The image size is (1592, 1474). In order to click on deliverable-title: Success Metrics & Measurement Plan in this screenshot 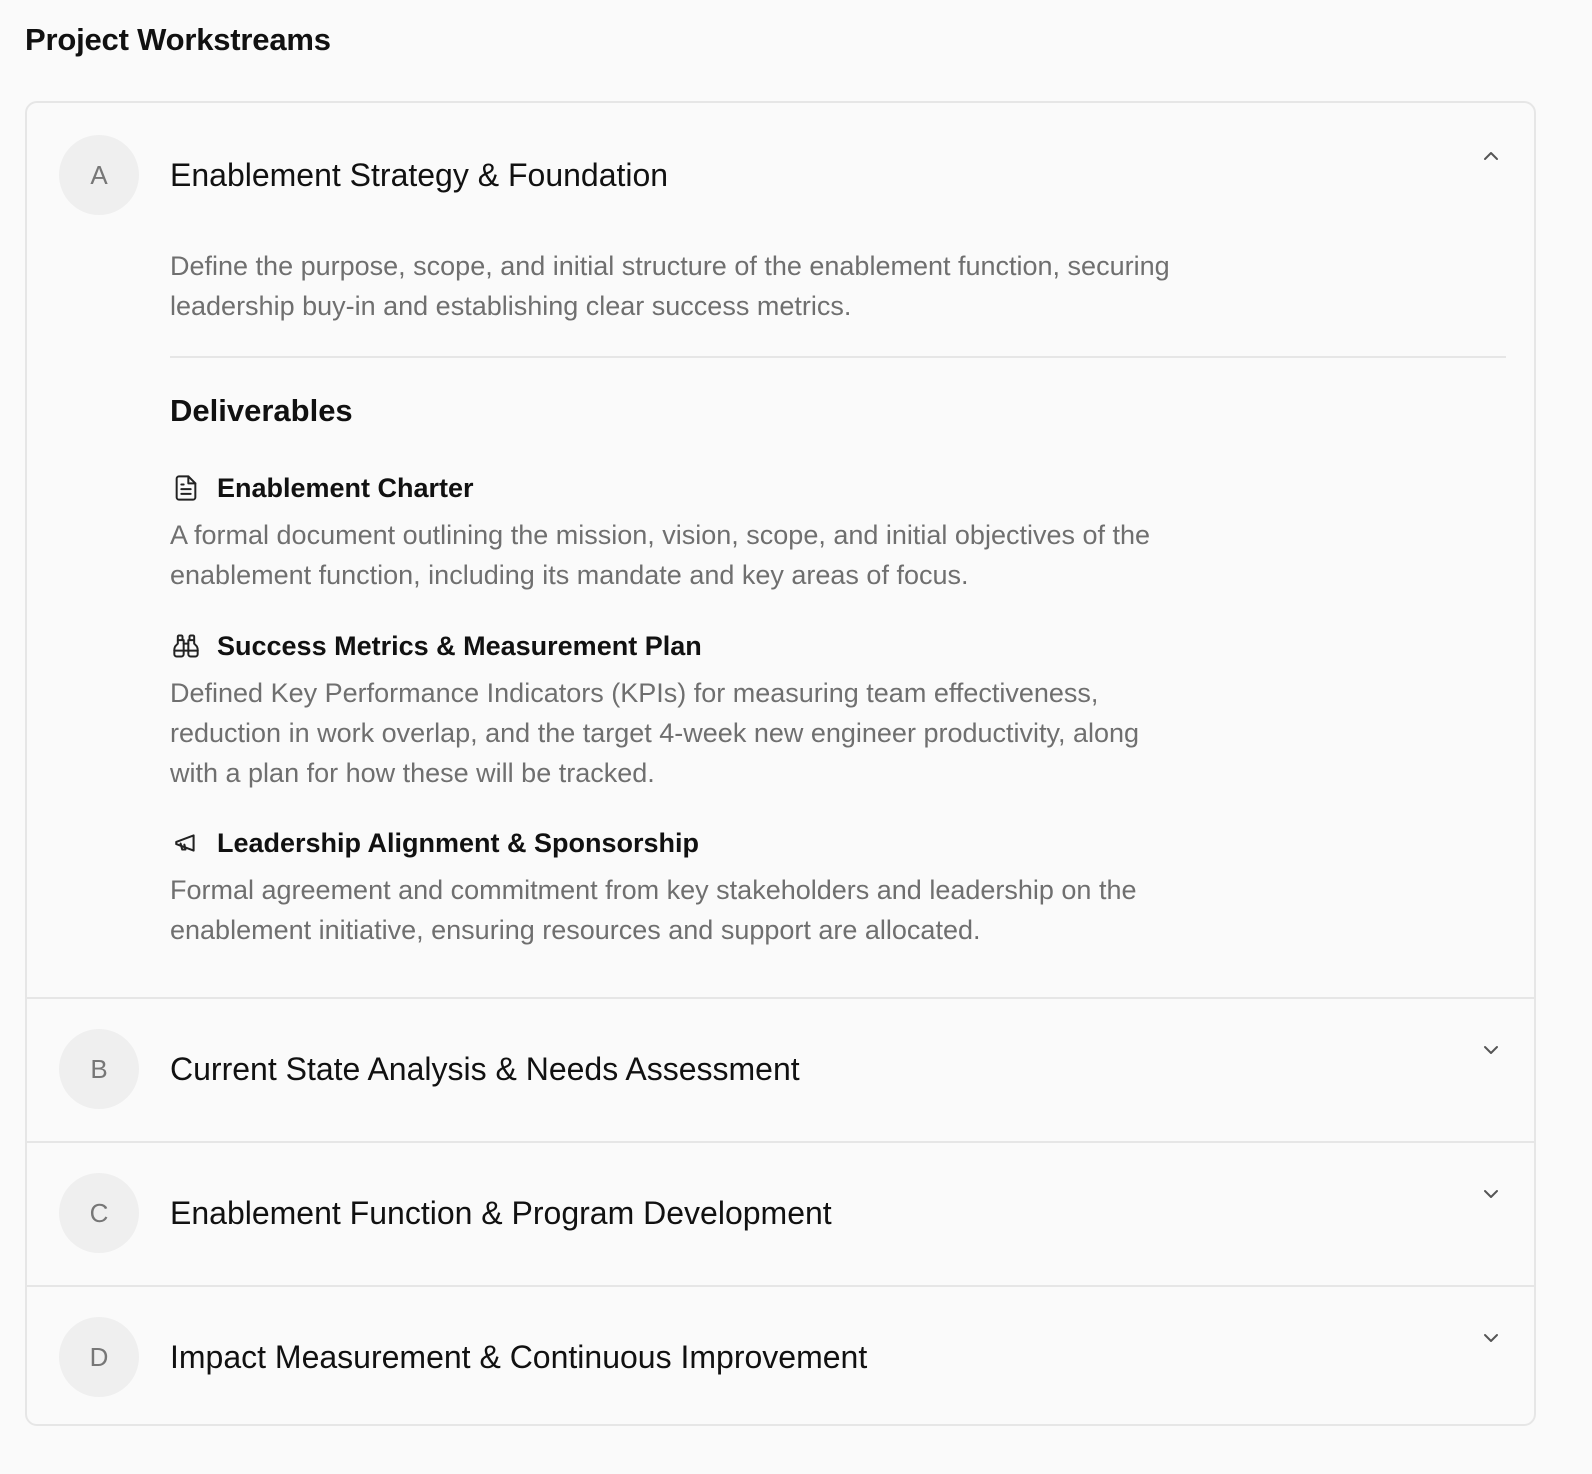, I will do `click(459, 645)`.